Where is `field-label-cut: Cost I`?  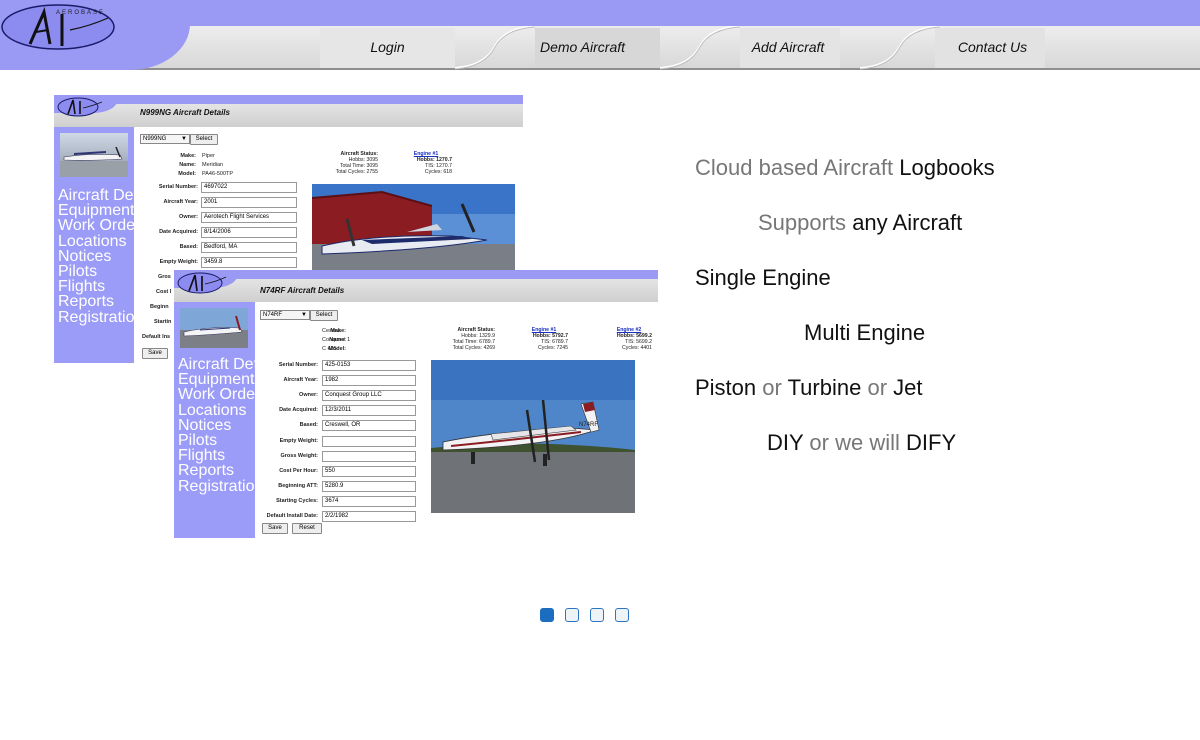 field-label-cut: Cost I is located at coordinates (164, 292).